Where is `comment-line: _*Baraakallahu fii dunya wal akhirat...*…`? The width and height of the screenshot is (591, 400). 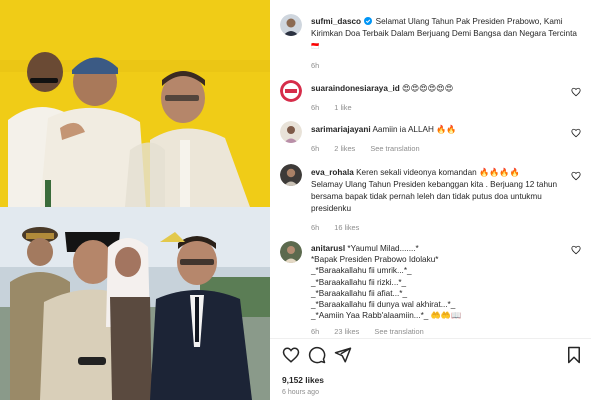 comment-line: _*Baraakallahu fii dunya wal akhirat...*… is located at coordinates (383, 305).